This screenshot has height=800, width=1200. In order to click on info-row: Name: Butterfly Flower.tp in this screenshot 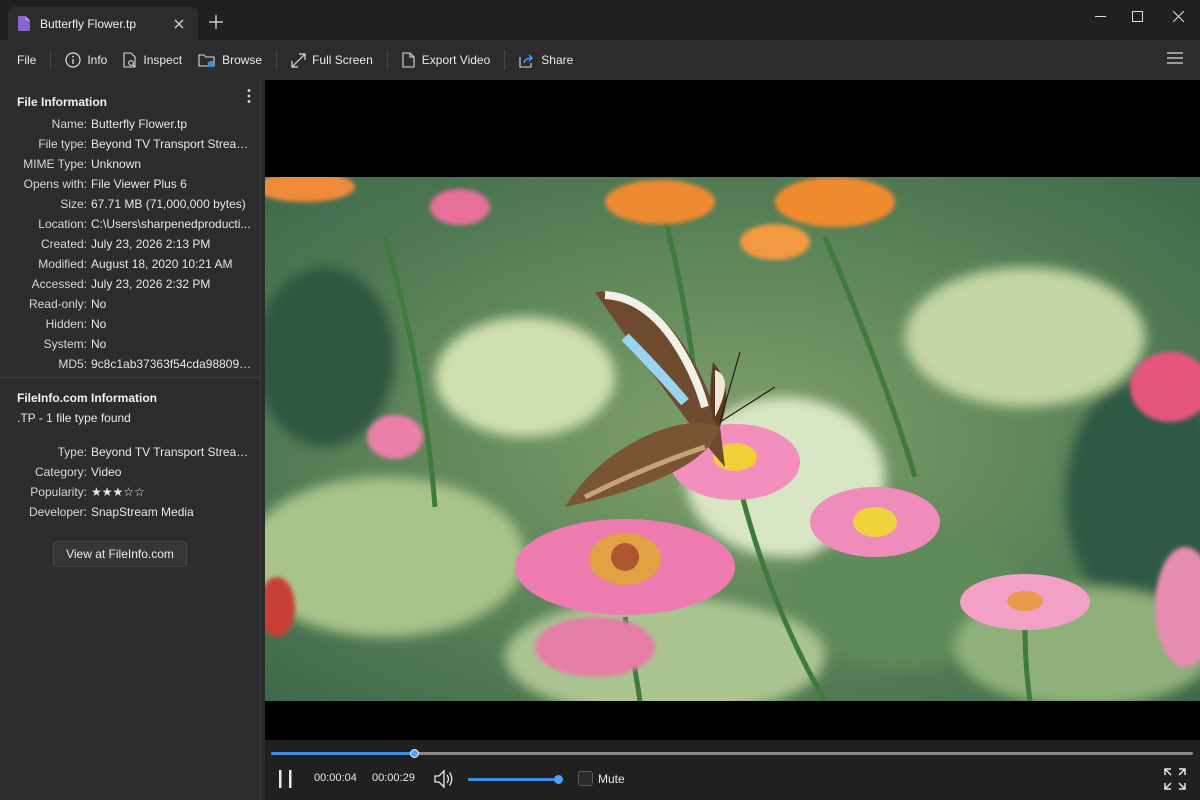, I will do `click(130, 124)`.